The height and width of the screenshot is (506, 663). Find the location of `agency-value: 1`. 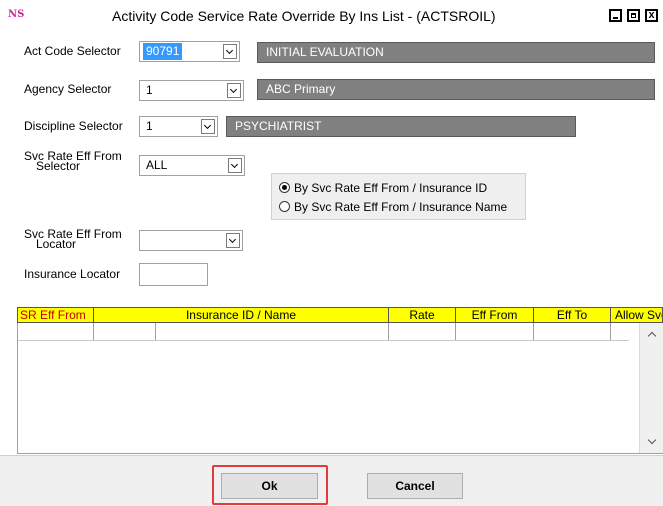

agency-value: 1 is located at coordinates (149, 90).